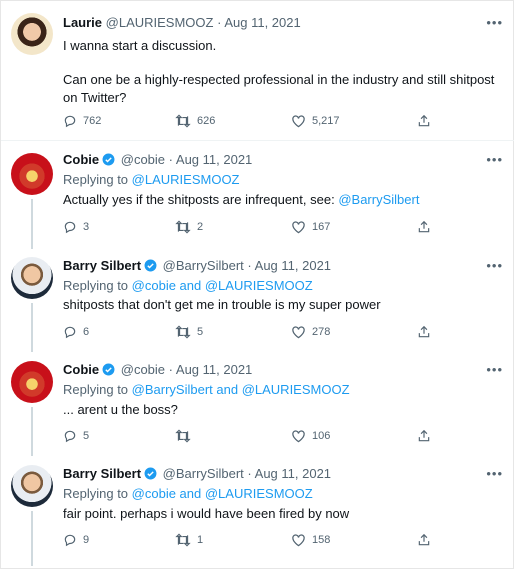  What do you see at coordinates (253, 542) in the screenshot?
I see `tweet-actions: 9 1 158` at bounding box center [253, 542].